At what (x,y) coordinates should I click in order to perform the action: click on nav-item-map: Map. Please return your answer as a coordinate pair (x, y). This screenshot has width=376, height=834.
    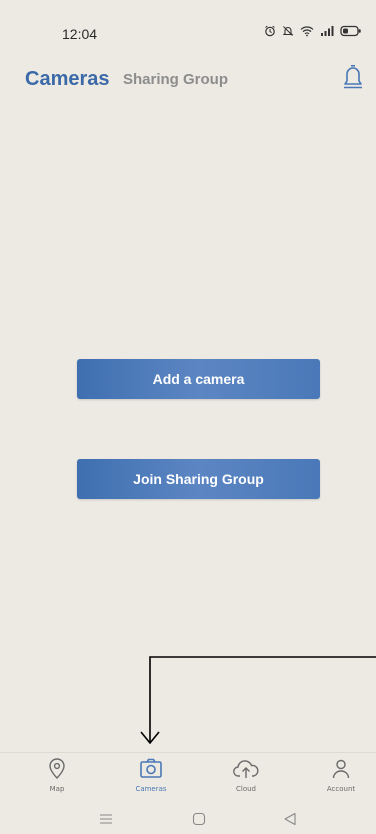
    Looking at the image, I should click on (57, 775).